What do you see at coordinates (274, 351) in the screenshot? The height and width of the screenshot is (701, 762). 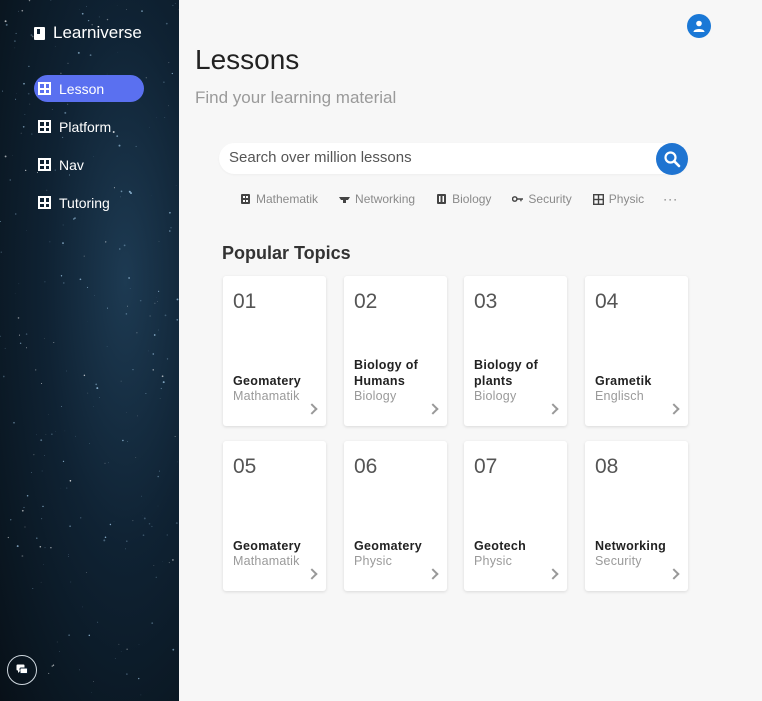 I see `topic-card: 01 Geomatery Mathamatik` at bounding box center [274, 351].